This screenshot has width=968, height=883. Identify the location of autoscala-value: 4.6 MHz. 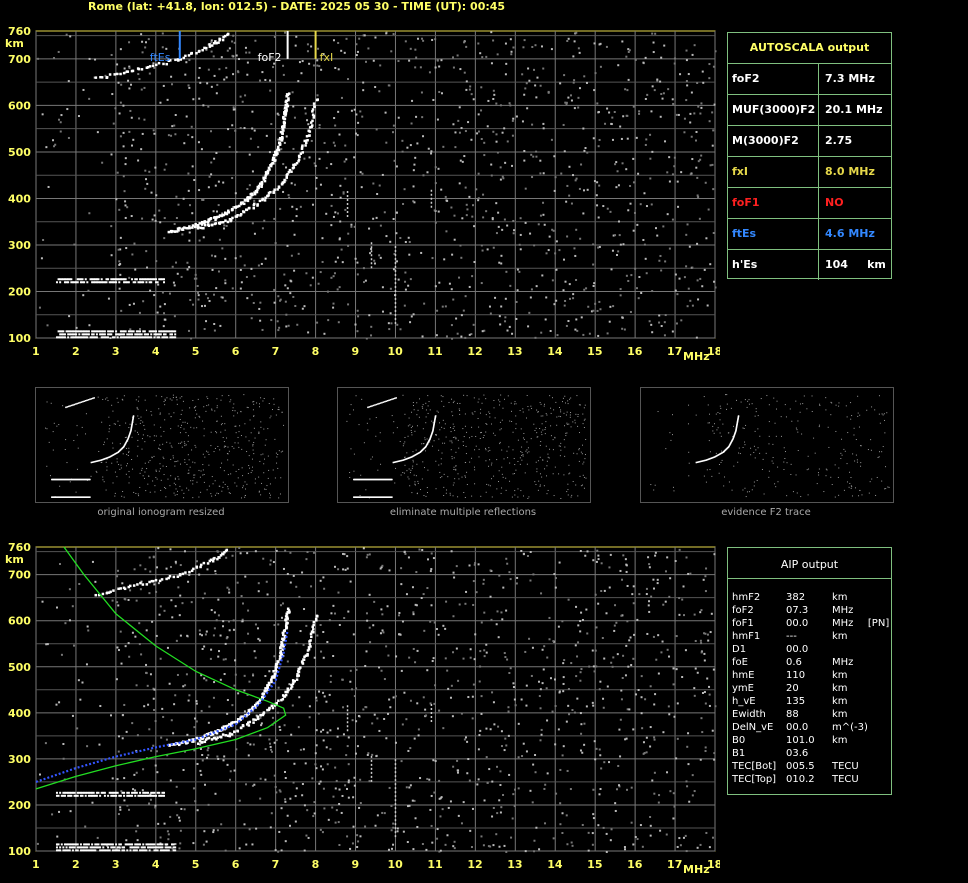
(850, 233).